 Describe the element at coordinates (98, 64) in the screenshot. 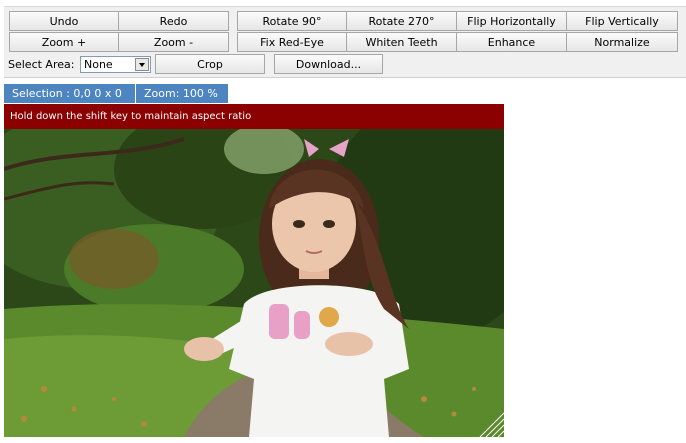

I see `select-area-value: None` at that location.